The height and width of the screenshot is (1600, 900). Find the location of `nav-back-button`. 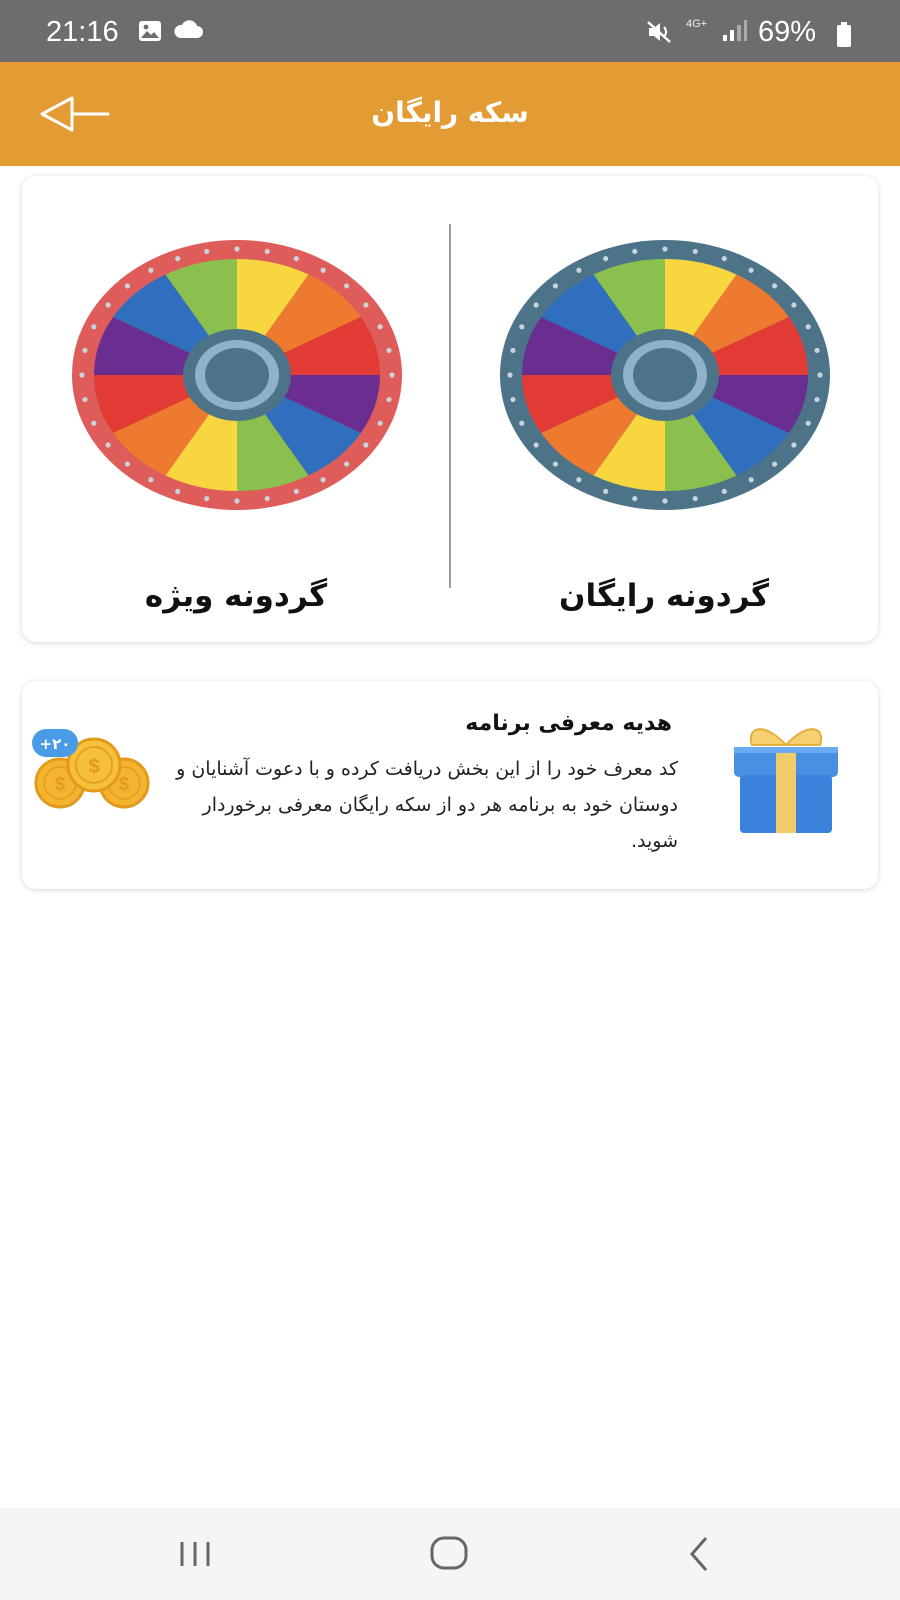

nav-back-button is located at coordinates (702, 1554).